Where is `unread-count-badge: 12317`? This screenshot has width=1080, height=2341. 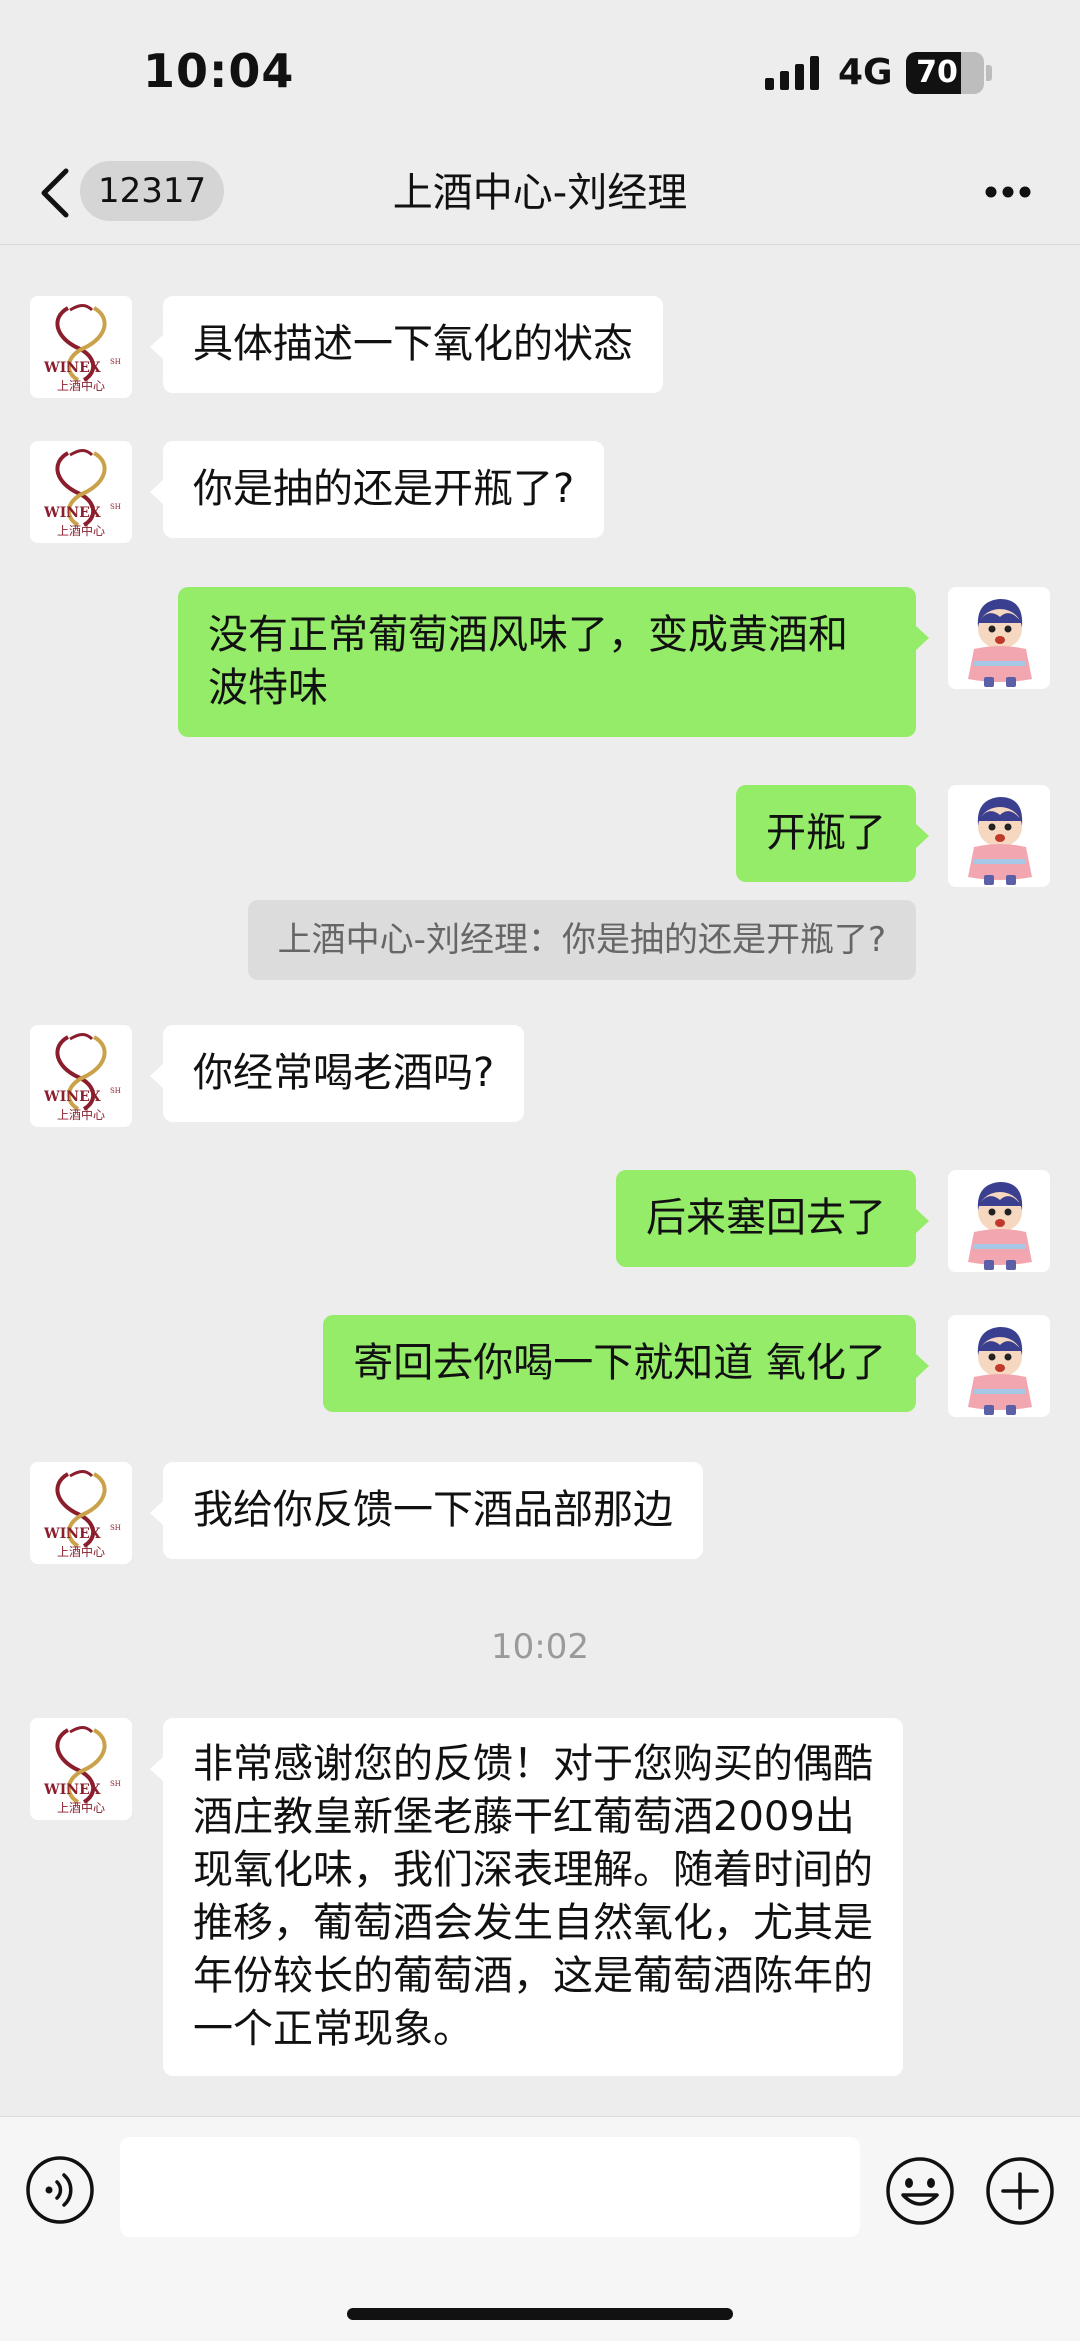 unread-count-badge: 12317 is located at coordinates (152, 191).